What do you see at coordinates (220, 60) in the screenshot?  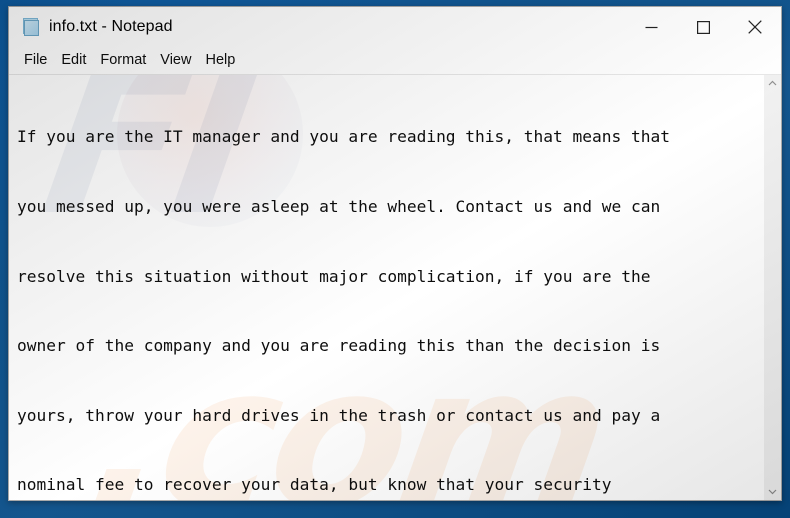 I see `menu-item-help: Help` at bounding box center [220, 60].